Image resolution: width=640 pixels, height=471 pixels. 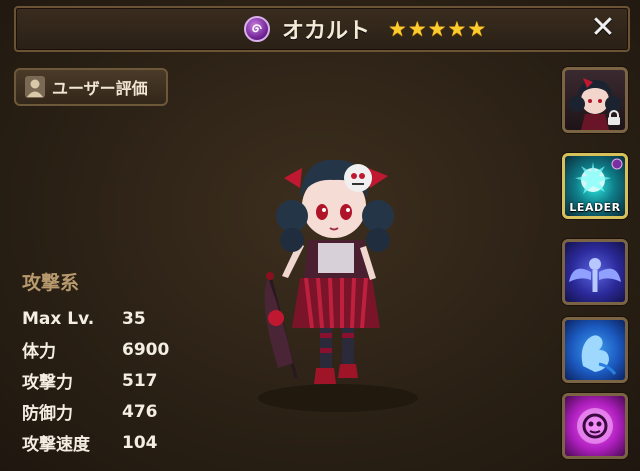 I want to click on wings-skill-icon, so click(x=595, y=275).